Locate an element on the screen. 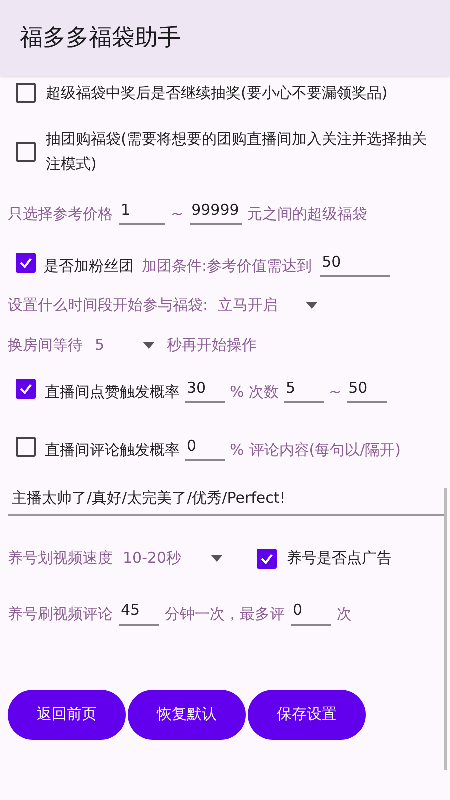  label: 评论内容(每句以/隔开) is located at coordinates (325, 450).